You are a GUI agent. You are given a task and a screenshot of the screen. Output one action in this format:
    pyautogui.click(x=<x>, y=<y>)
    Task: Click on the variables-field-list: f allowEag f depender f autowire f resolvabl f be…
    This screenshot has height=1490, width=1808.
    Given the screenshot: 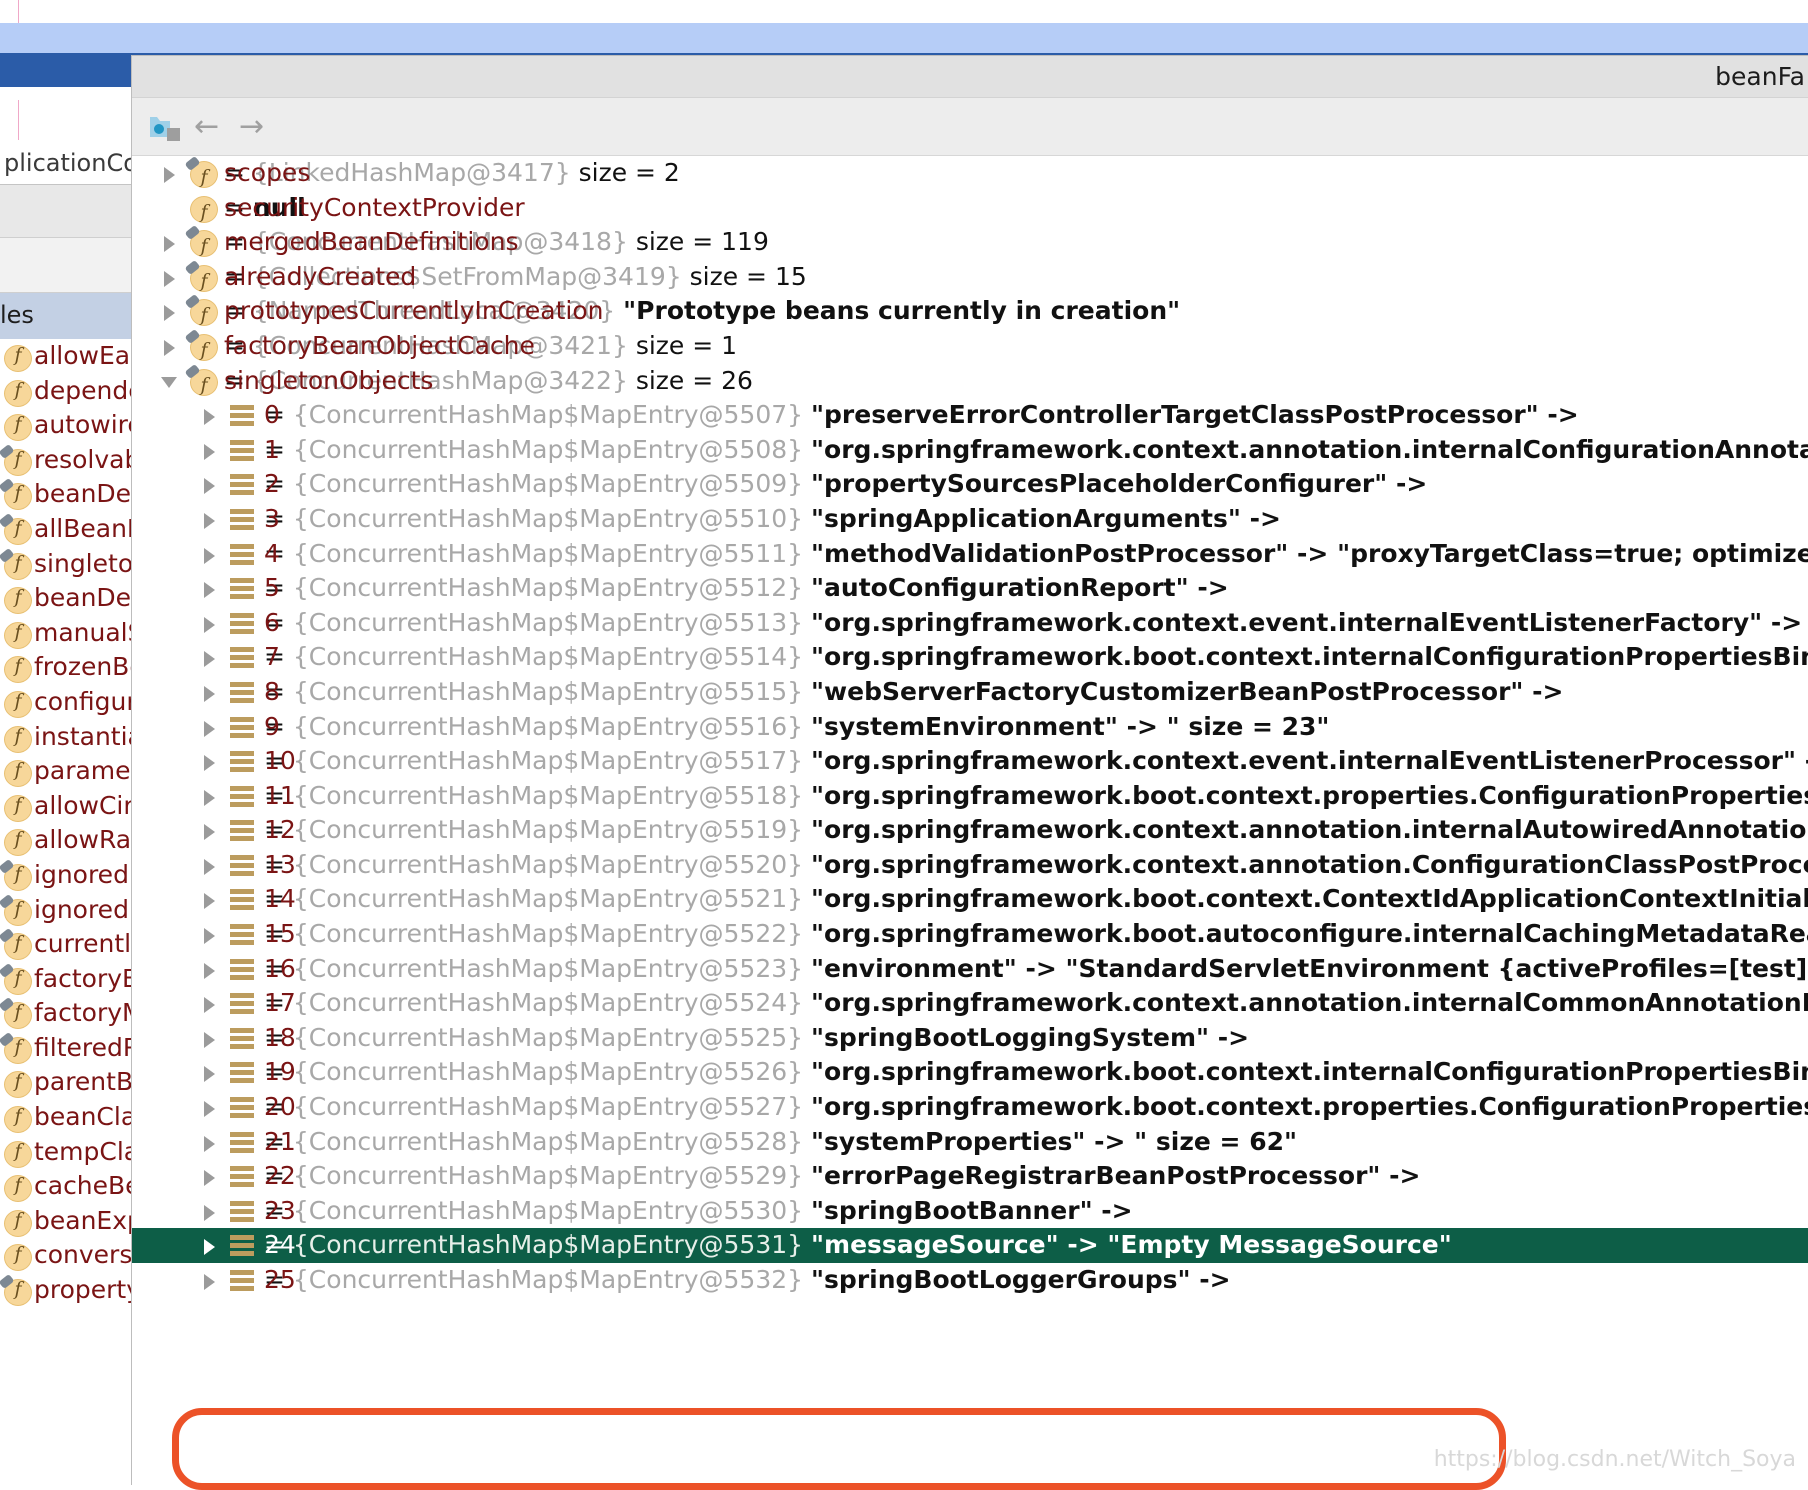 What is the action you would take?
    pyautogui.click(x=74, y=912)
    